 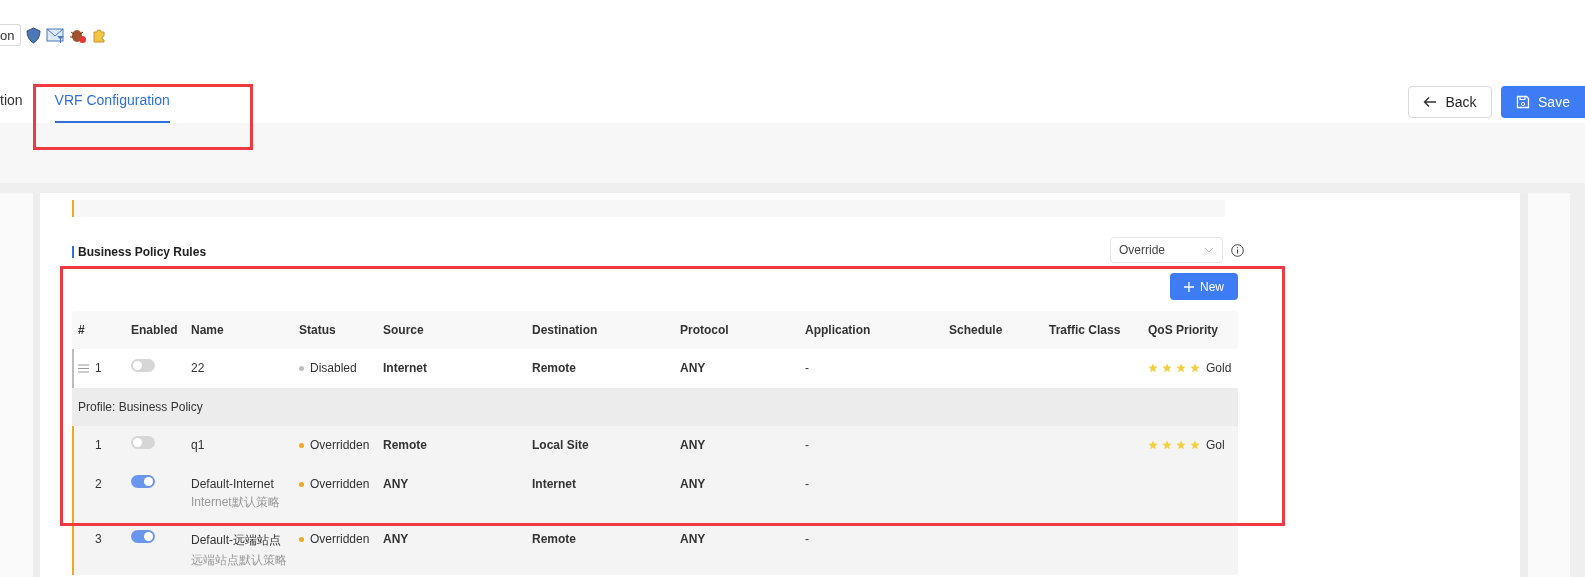 I want to click on save-icon, so click(x=1523, y=102).